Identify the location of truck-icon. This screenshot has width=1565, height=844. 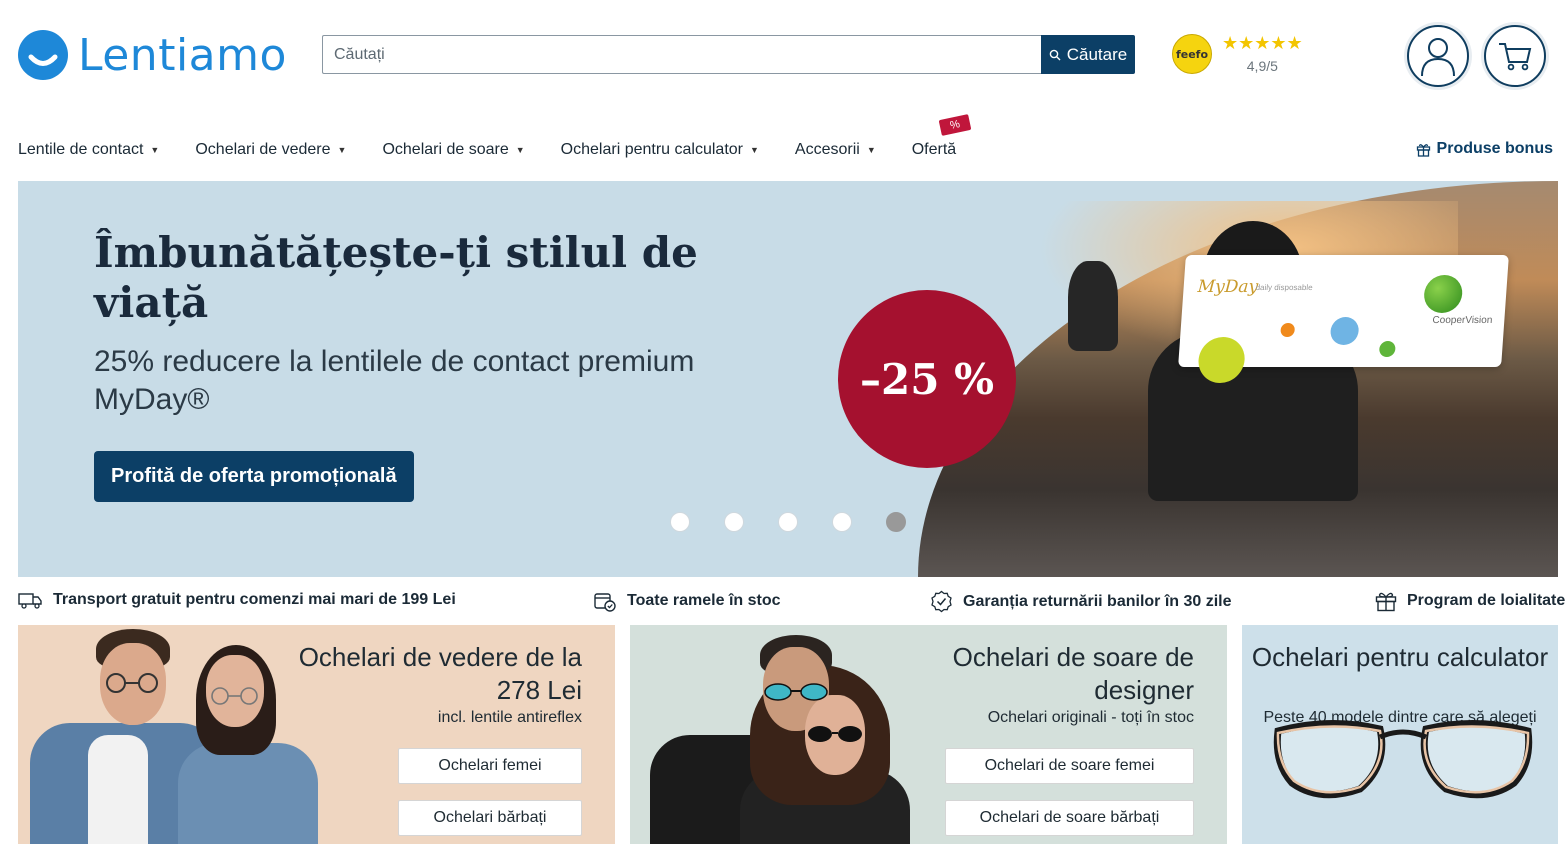
(30, 601).